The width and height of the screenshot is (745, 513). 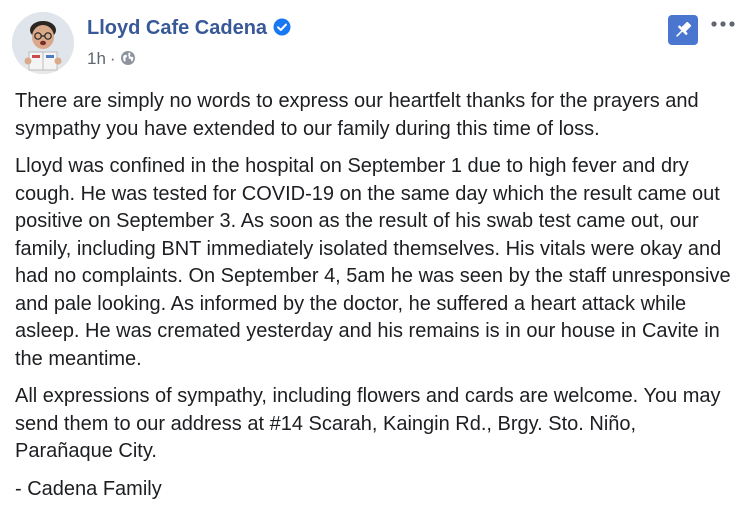 What do you see at coordinates (282, 27) in the screenshot?
I see `verified-badge-icon` at bounding box center [282, 27].